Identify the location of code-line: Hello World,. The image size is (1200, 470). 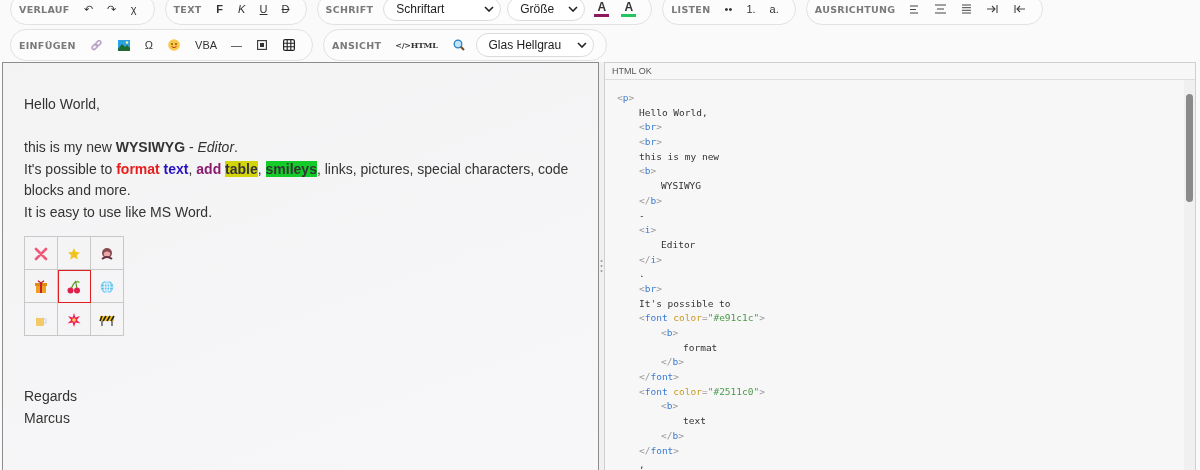
(673, 112).